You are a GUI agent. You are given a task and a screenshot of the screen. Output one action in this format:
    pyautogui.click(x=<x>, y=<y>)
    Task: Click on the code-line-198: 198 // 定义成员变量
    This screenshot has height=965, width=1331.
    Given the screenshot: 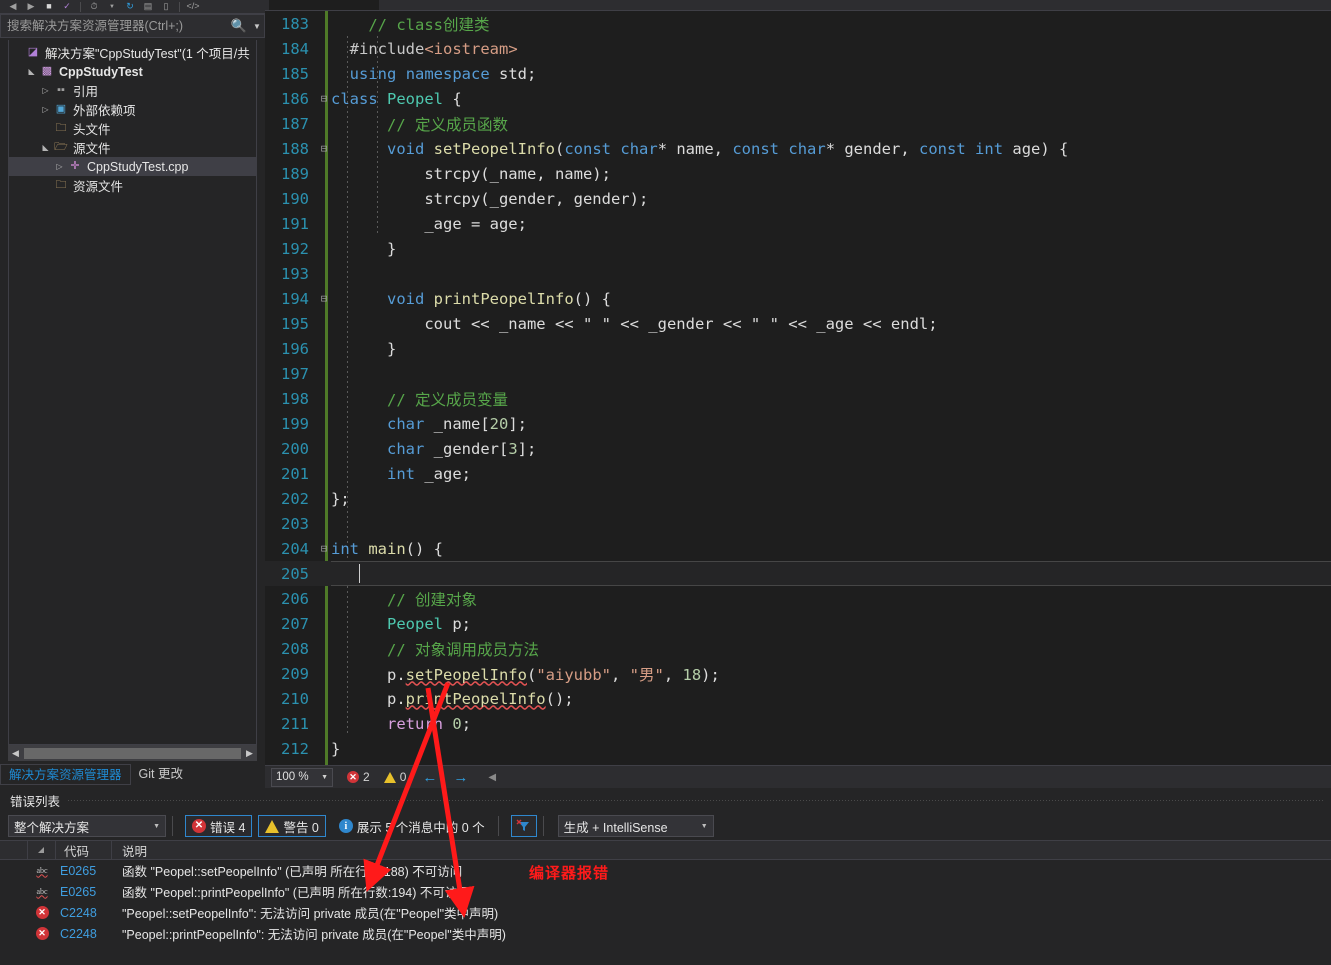 What is the action you would take?
    pyautogui.click(x=798, y=398)
    